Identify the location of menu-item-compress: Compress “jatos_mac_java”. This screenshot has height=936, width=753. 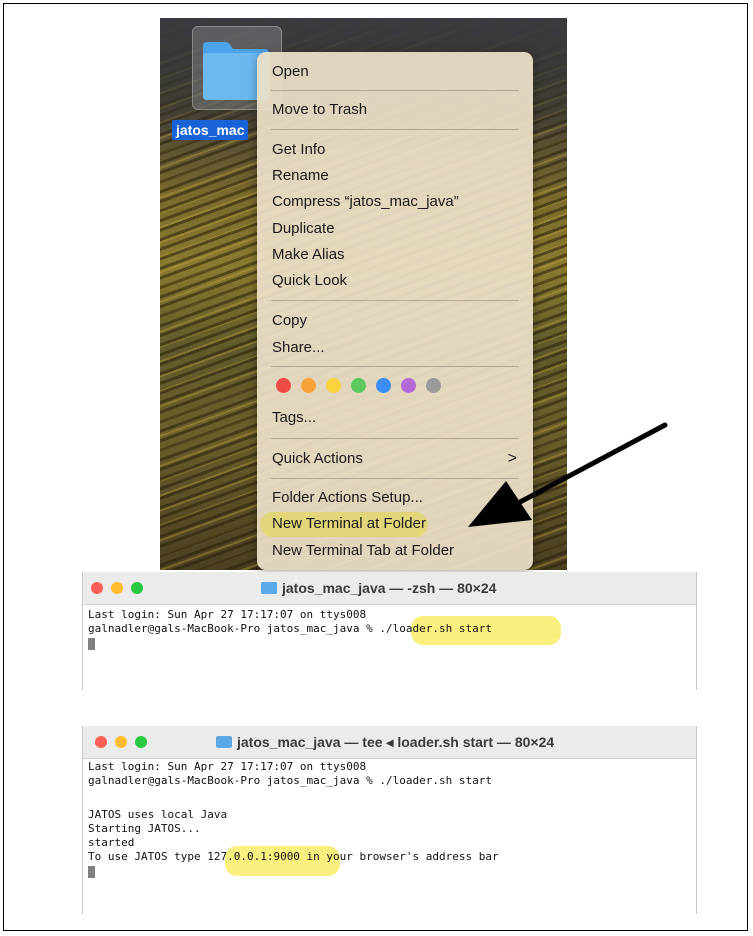
(365, 202).